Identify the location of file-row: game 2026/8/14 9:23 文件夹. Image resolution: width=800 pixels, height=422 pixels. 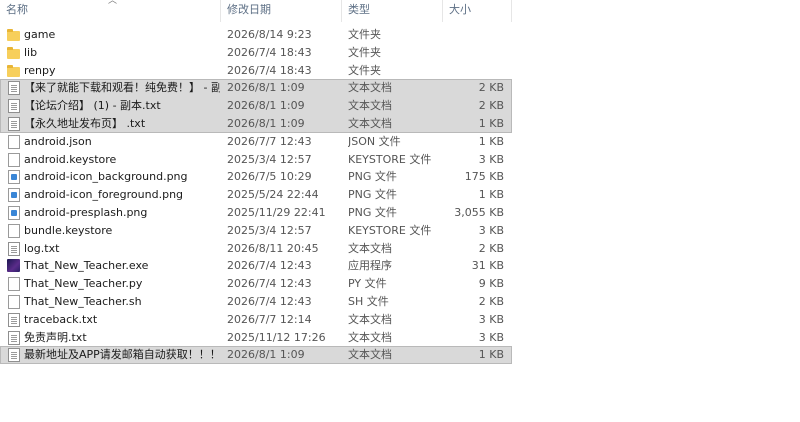
(256, 35).